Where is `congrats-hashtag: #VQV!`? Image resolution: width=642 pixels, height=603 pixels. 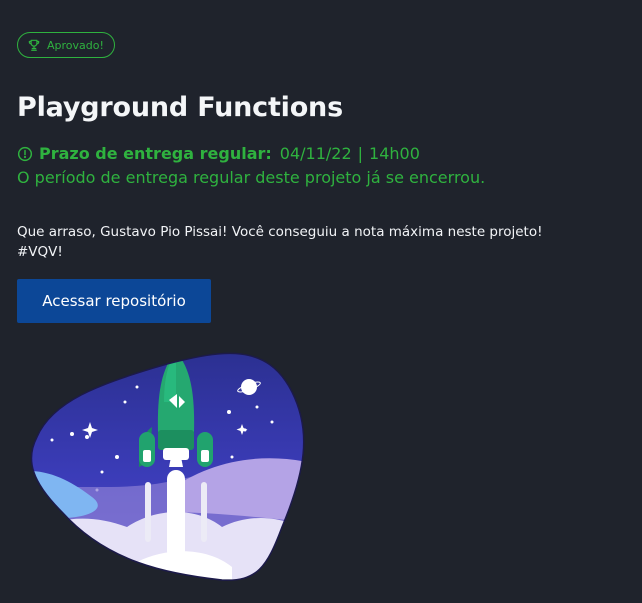 congrats-hashtag: #VQV! is located at coordinates (40, 252).